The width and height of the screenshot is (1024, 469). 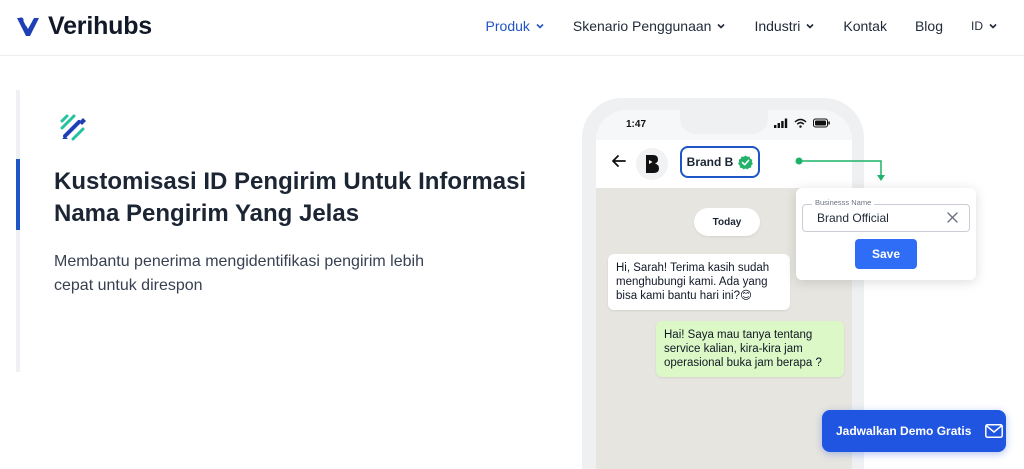 What do you see at coordinates (977, 26) in the screenshot?
I see `language-label: ID` at bounding box center [977, 26].